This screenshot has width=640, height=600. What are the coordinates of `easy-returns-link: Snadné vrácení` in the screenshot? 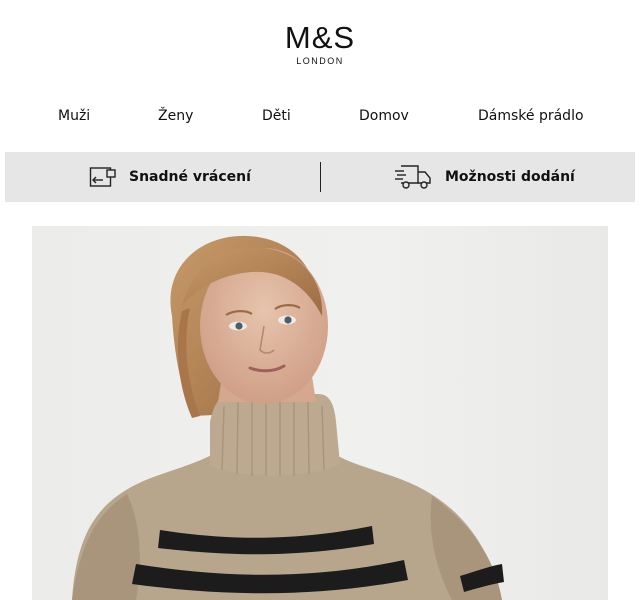 It's located at (170, 177).